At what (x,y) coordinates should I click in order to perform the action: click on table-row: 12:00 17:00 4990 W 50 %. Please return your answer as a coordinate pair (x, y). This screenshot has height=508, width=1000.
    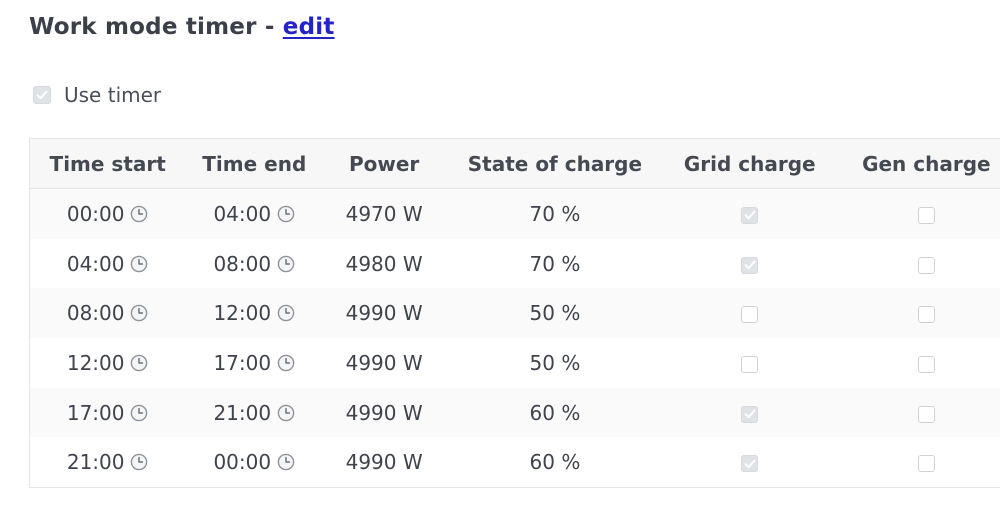
    Looking at the image, I should click on (514, 363).